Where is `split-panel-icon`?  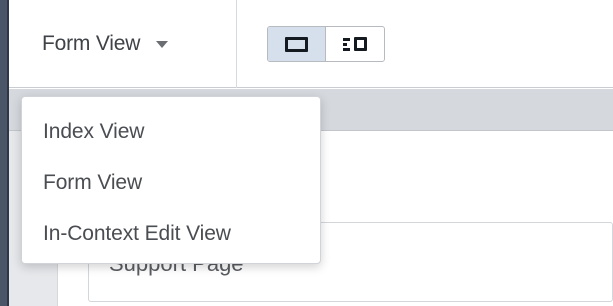 split-panel-icon is located at coordinates (355, 44).